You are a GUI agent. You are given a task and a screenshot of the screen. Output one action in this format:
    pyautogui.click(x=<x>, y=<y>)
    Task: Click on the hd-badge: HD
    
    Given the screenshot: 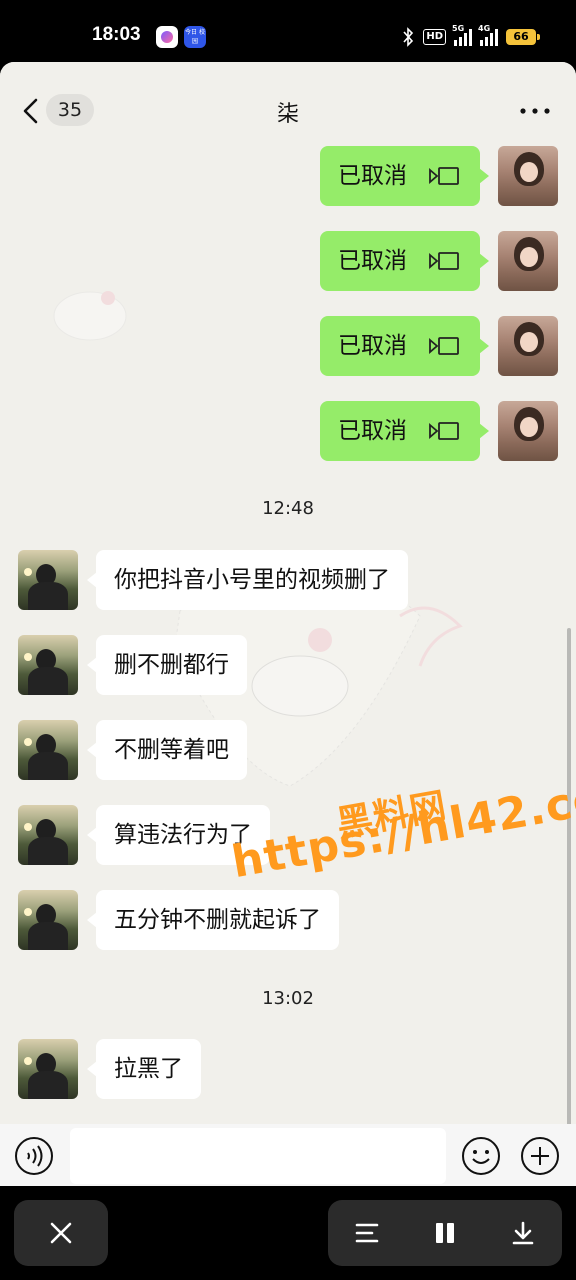 What is the action you would take?
    pyautogui.click(x=434, y=37)
    